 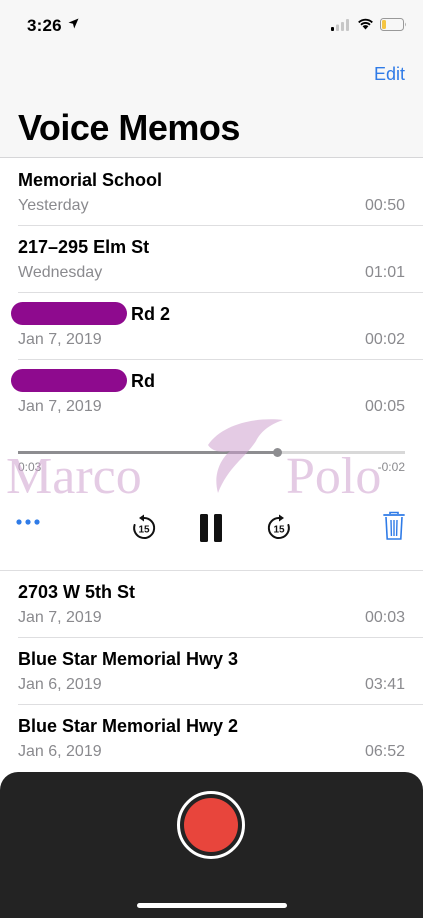 What do you see at coordinates (143, 381) in the screenshot?
I see `memo-title: Rd` at bounding box center [143, 381].